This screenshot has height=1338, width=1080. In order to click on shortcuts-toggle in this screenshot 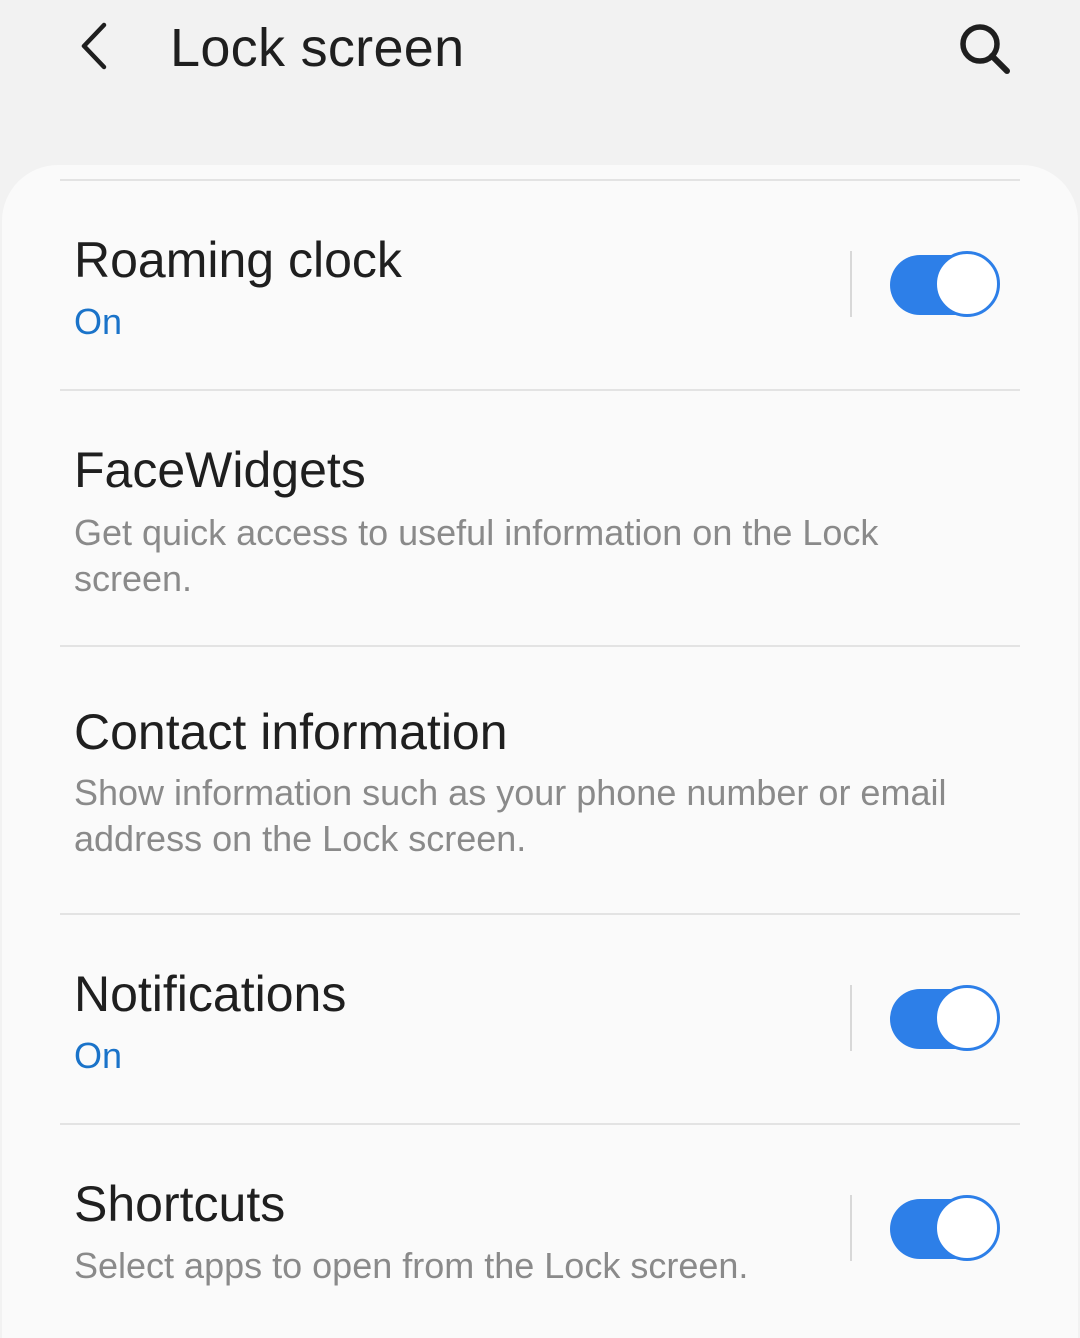, I will do `click(945, 1228)`.